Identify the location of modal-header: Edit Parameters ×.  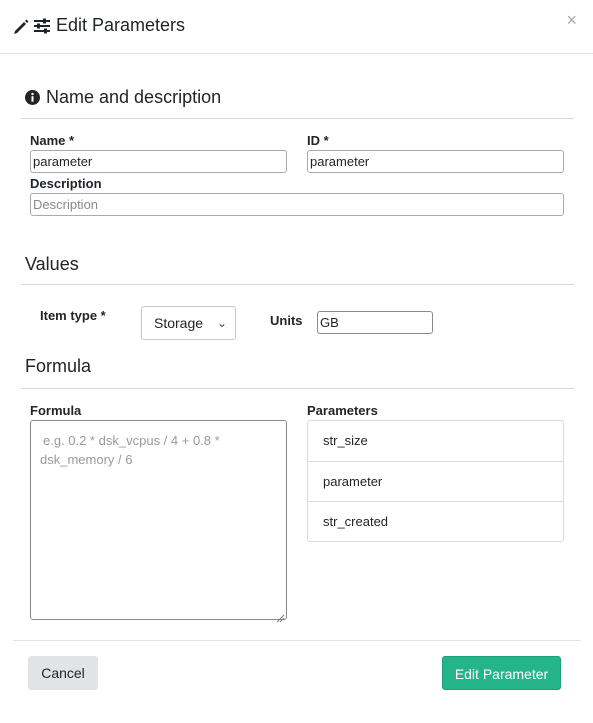
(296, 27).